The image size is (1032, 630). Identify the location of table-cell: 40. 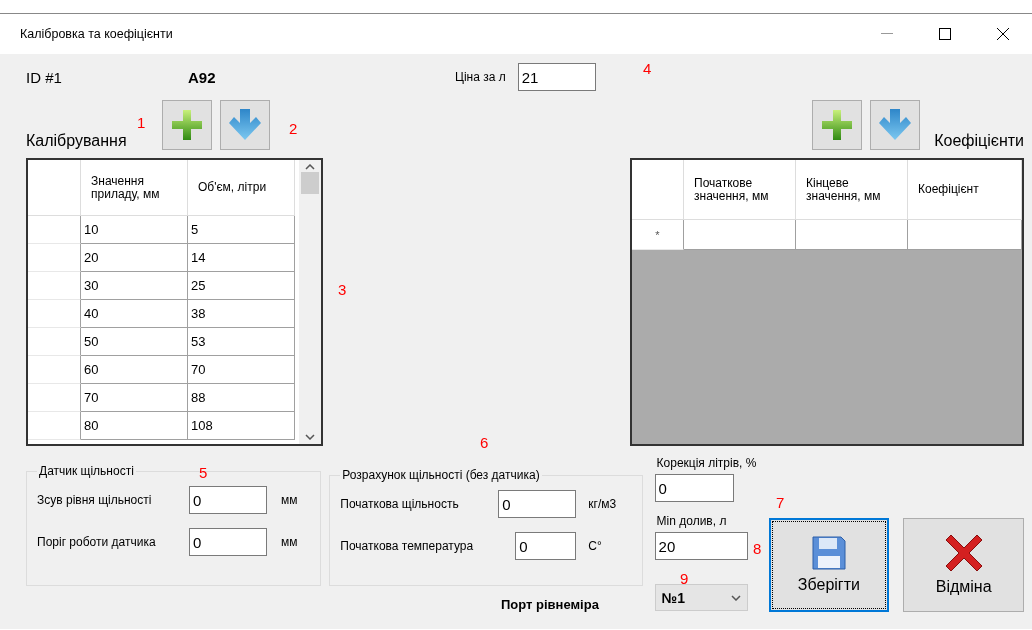
(134, 314).